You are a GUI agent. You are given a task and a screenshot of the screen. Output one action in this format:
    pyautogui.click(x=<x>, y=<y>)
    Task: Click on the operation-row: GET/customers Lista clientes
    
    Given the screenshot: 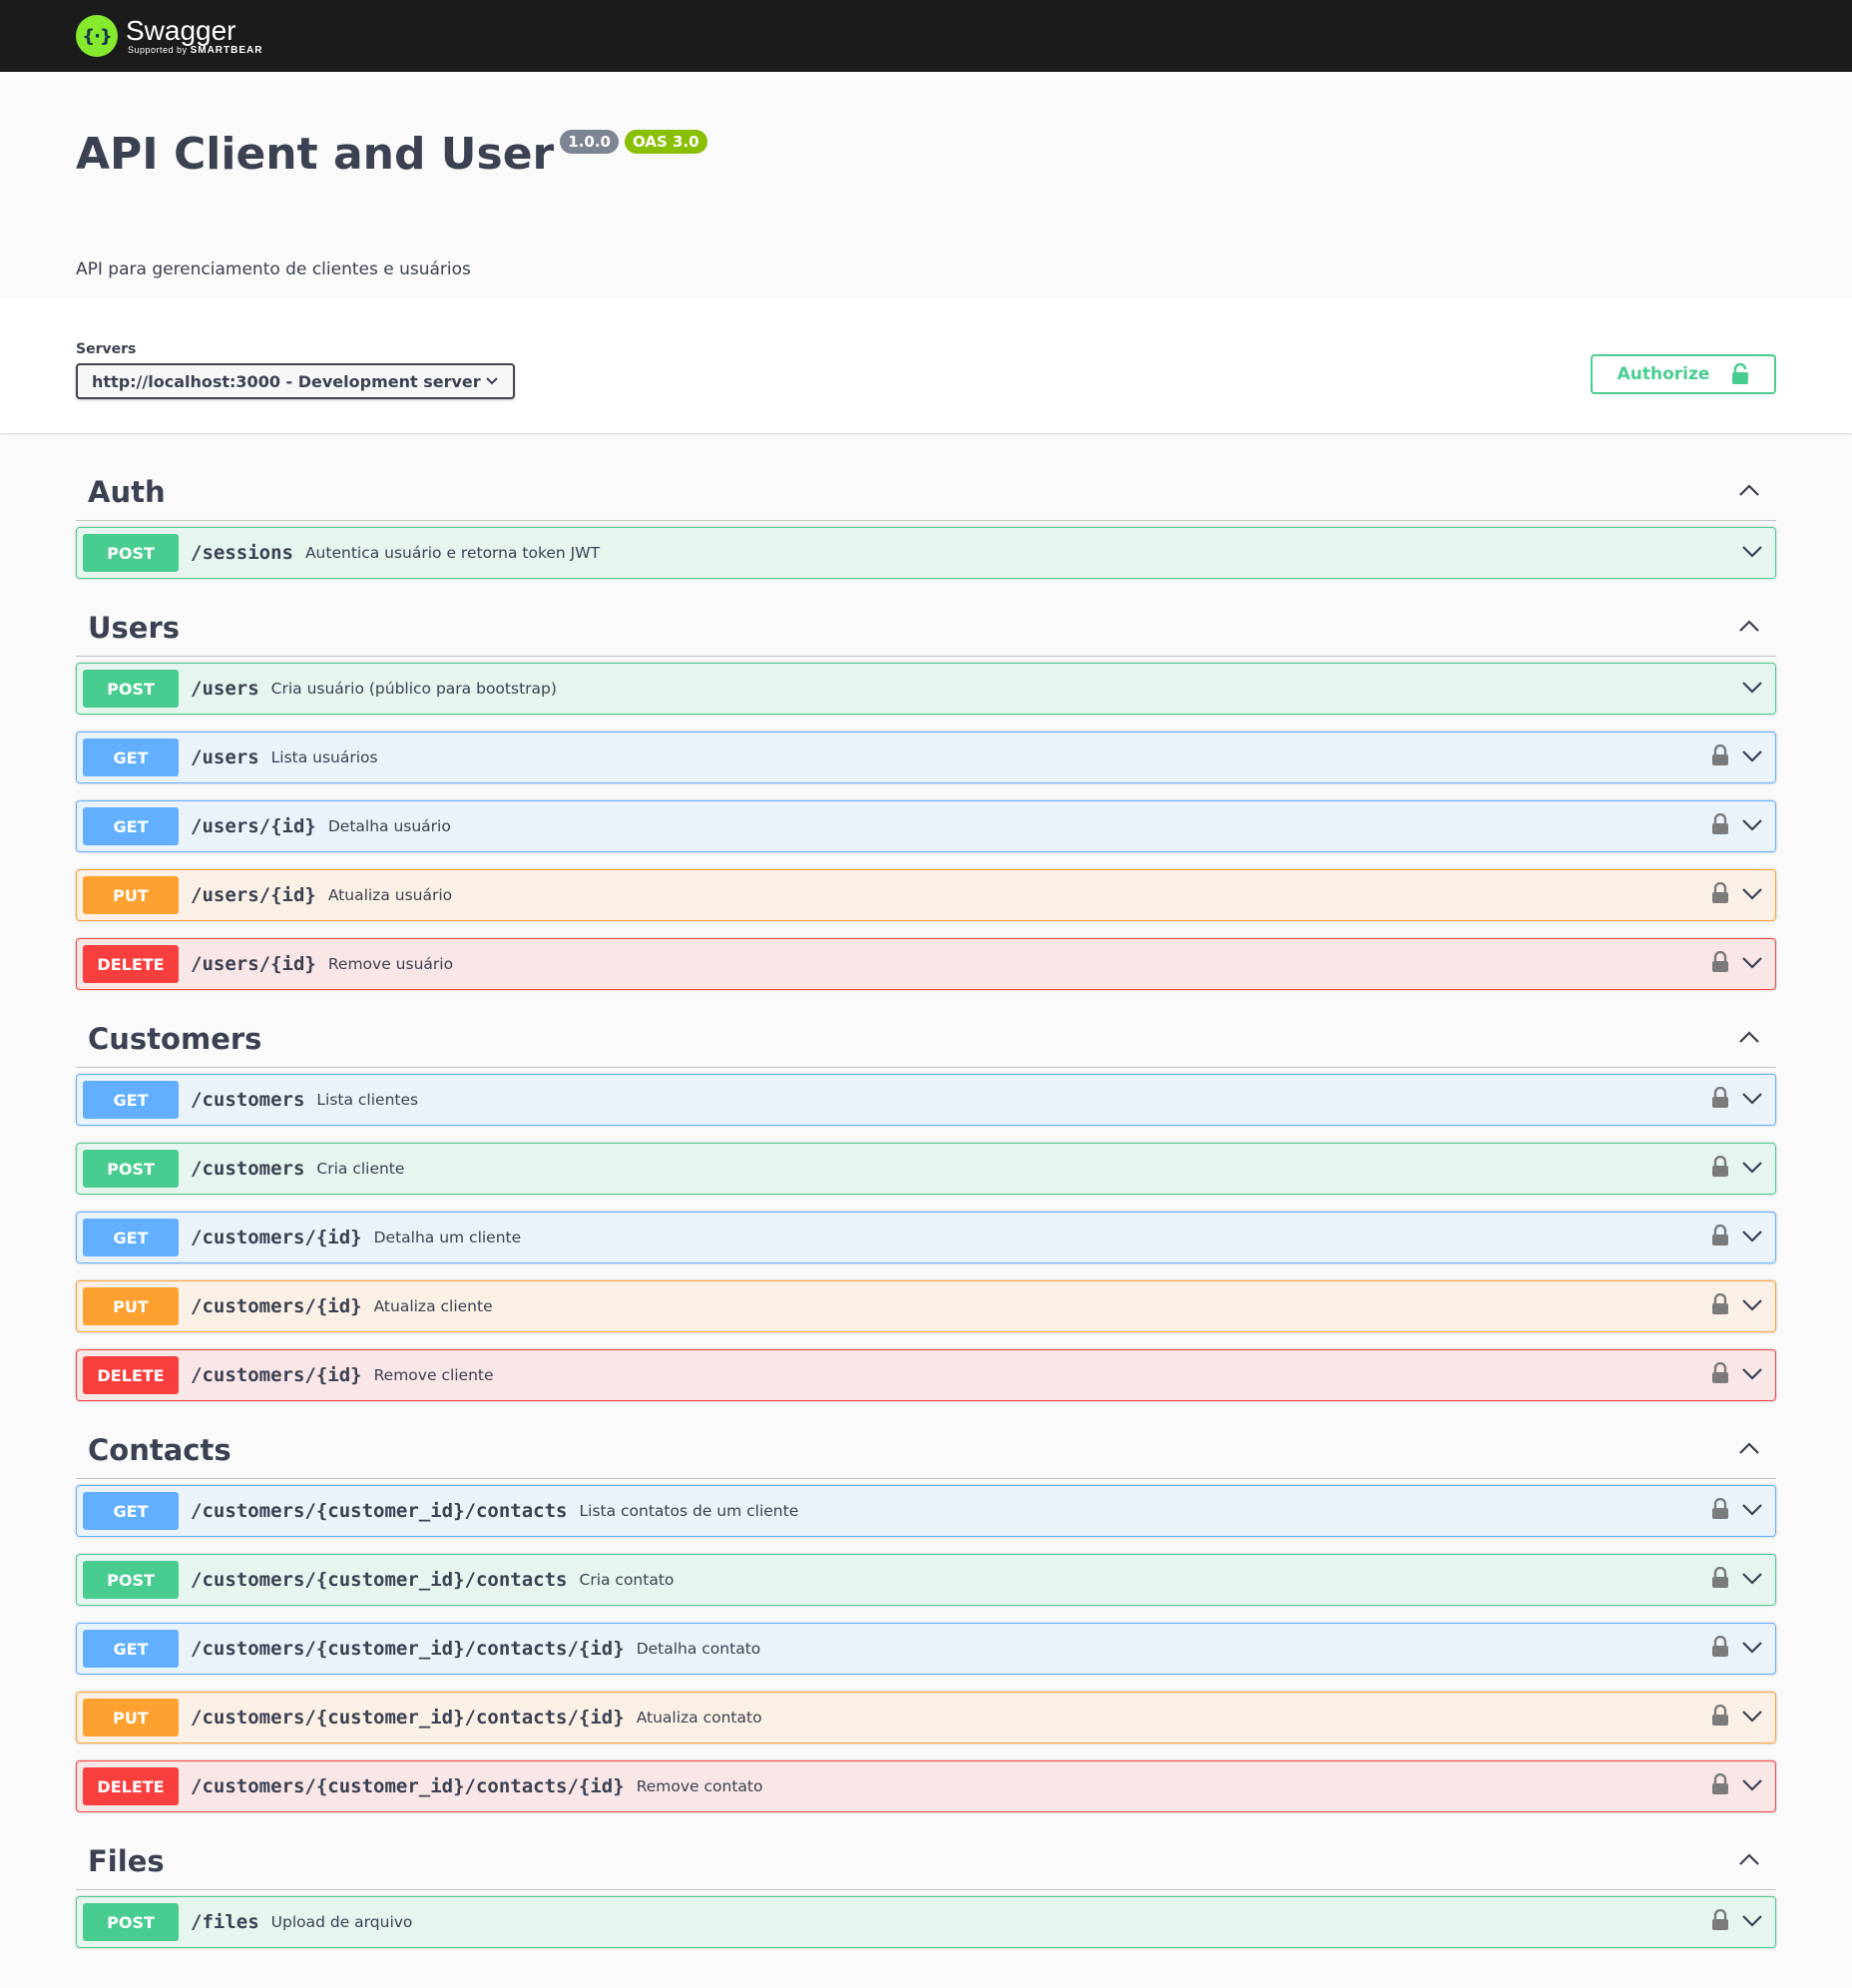 What is the action you would take?
    pyautogui.click(x=926, y=1100)
    